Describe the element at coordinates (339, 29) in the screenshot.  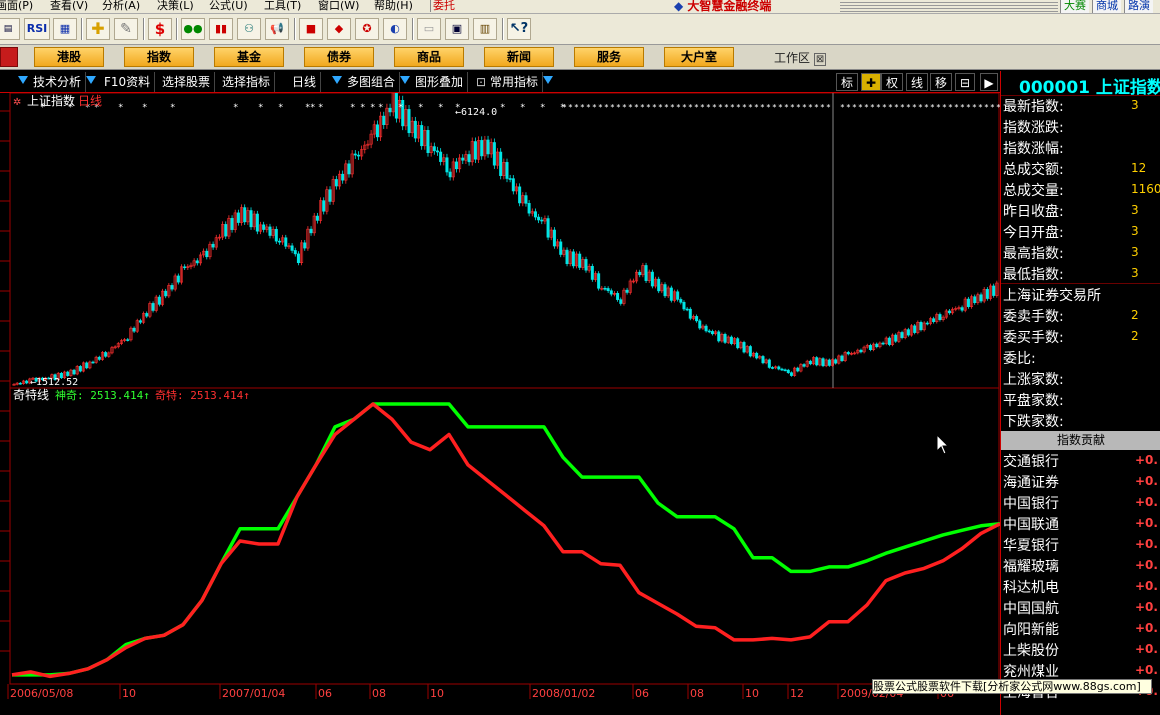
I see `diamond-icon: ◆` at that location.